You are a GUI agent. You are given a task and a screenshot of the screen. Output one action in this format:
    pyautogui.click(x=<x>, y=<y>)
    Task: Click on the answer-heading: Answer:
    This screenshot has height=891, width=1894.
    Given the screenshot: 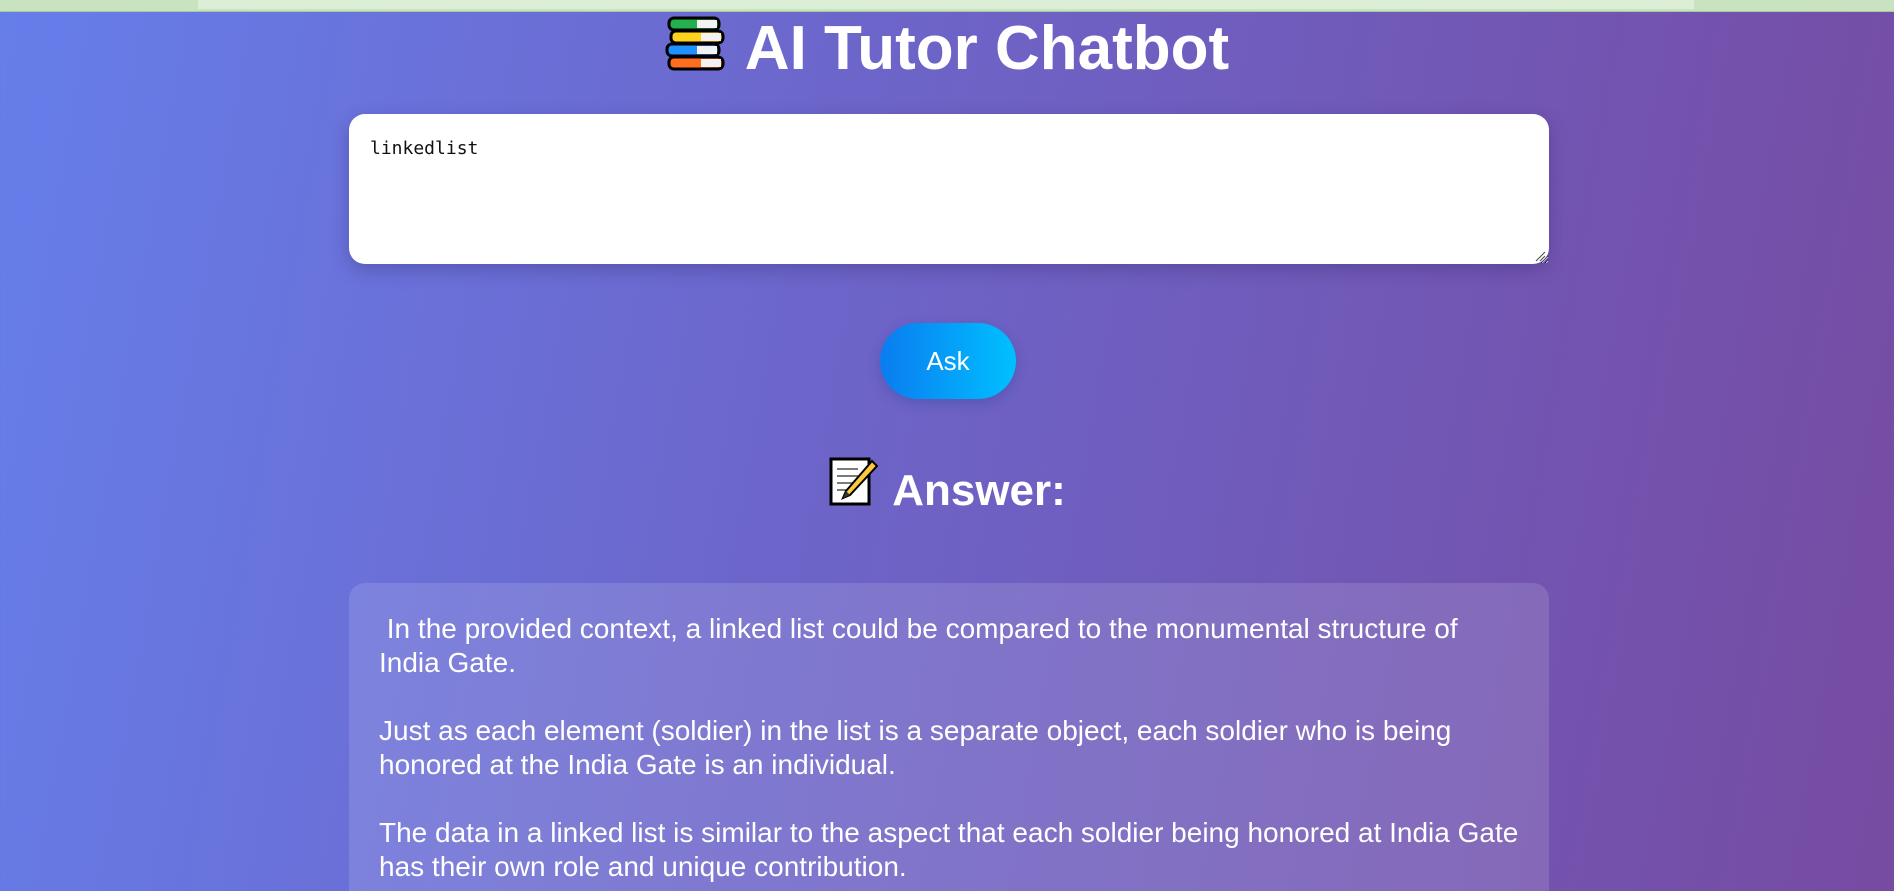 What is the action you would take?
    pyautogui.click(x=947, y=490)
    